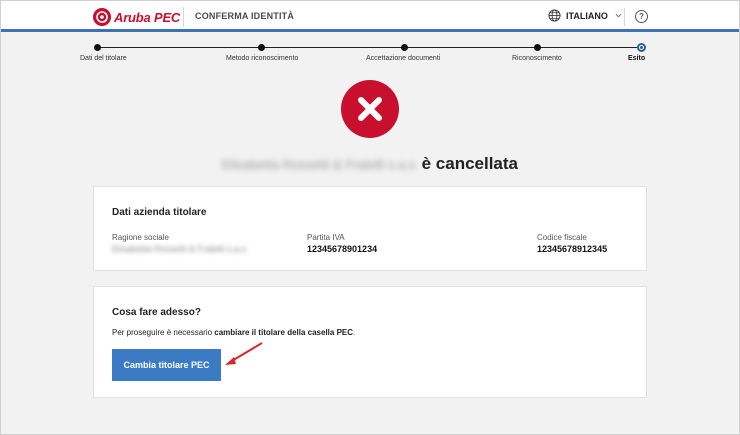  Describe the element at coordinates (166, 365) in the screenshot. I see `change-owner-button: Cambia titolare PEC` at that location.